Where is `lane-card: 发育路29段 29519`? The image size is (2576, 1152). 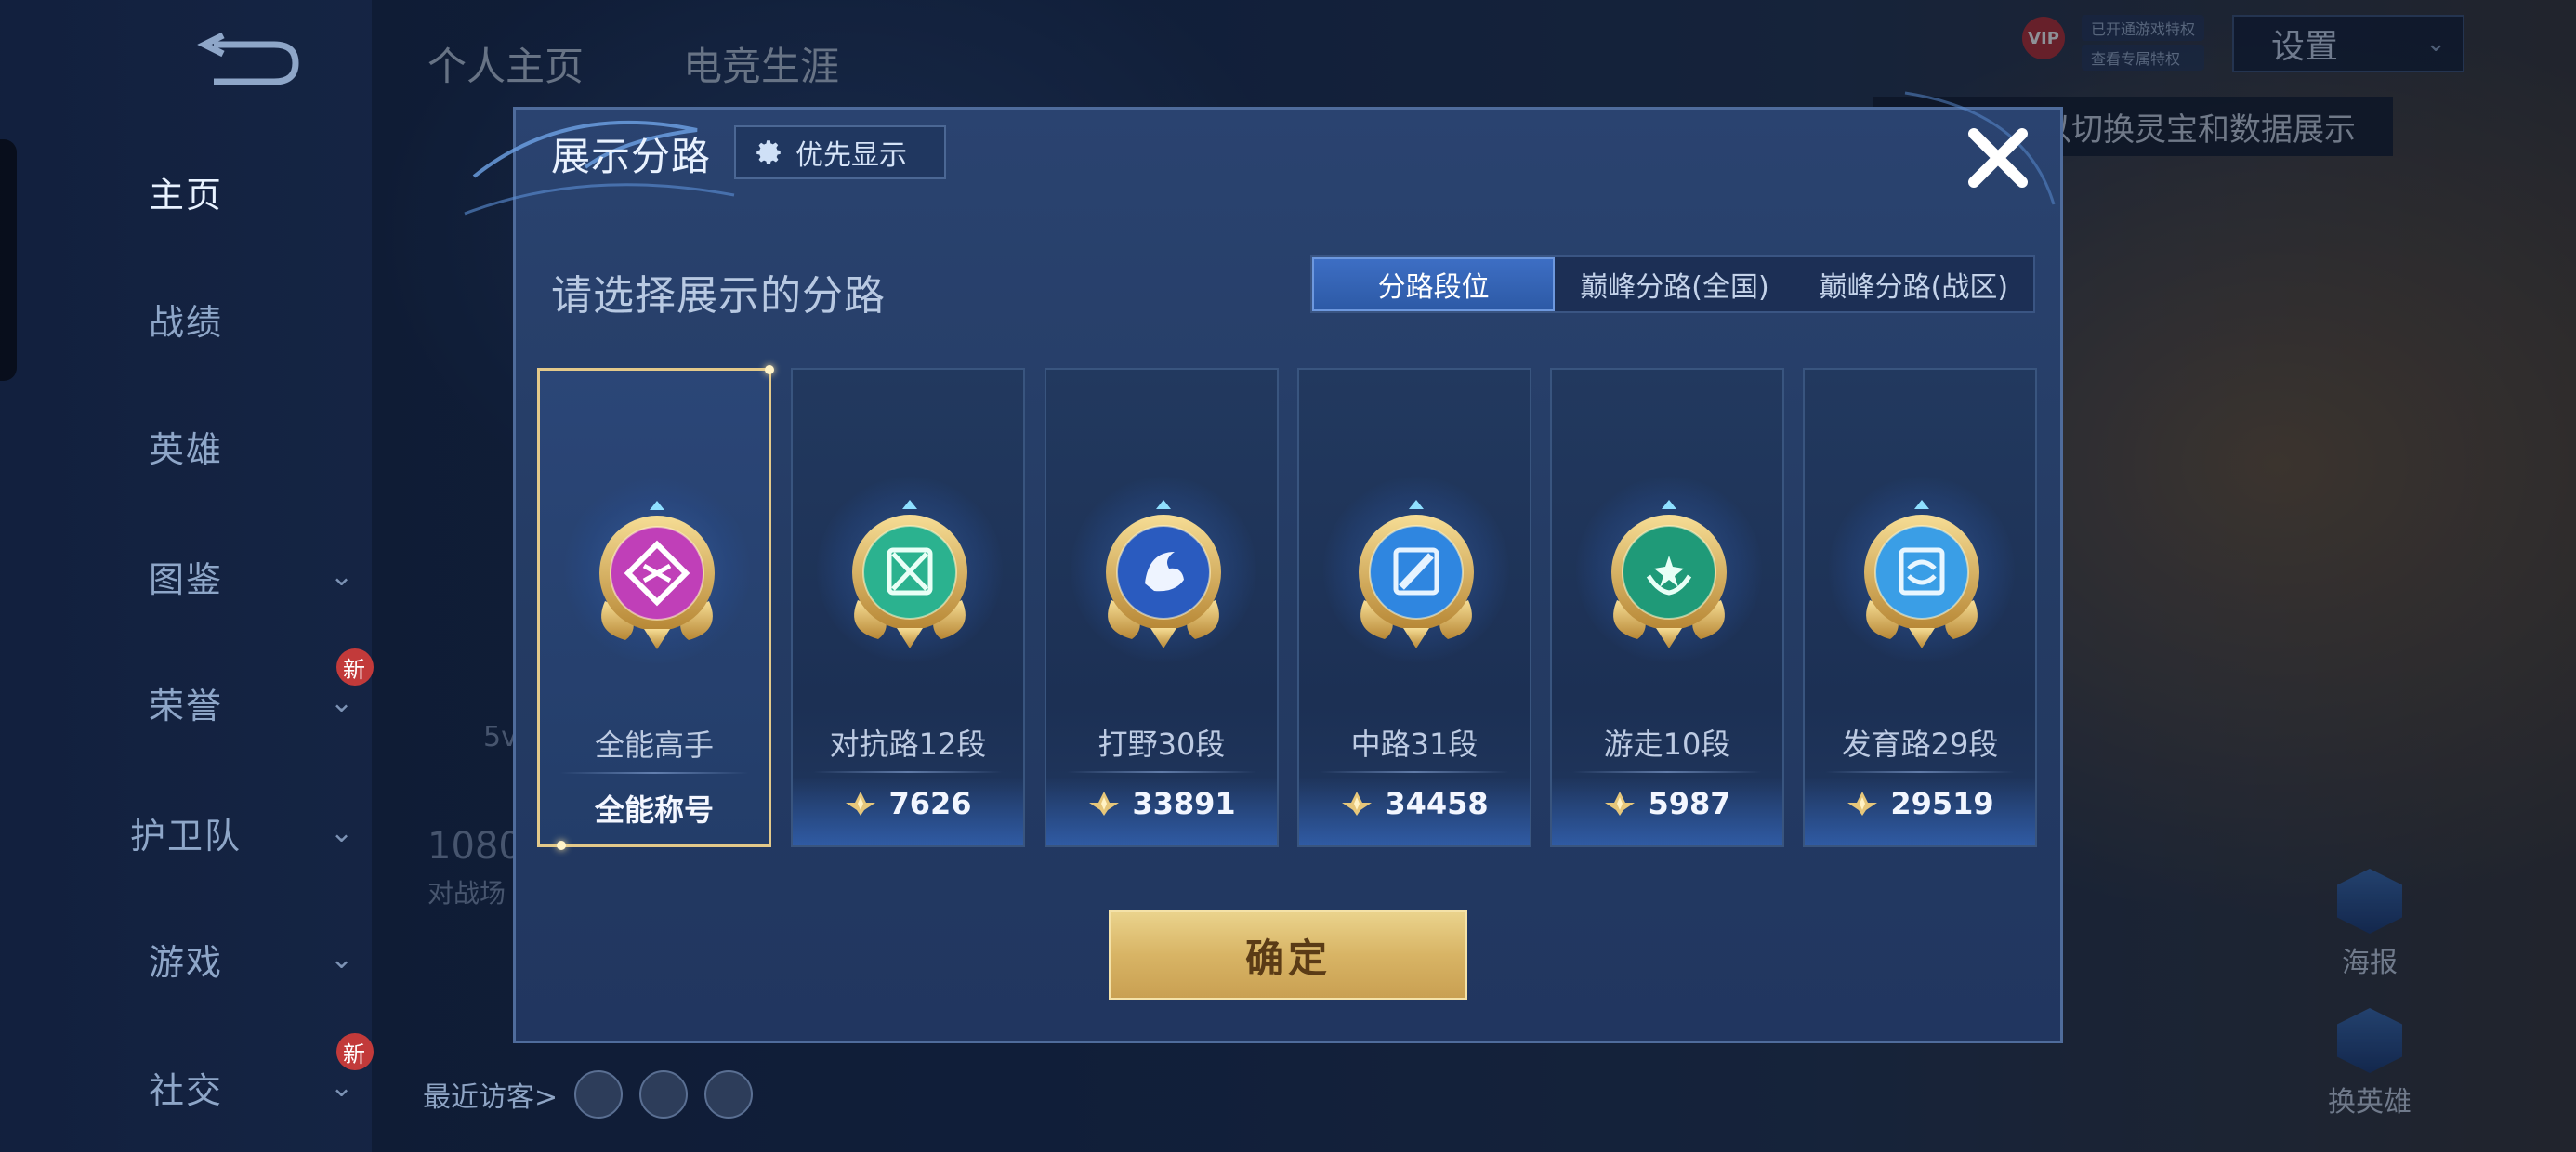
lane-card: 发育路29段 29519 is located at coordinates (1920, 607).